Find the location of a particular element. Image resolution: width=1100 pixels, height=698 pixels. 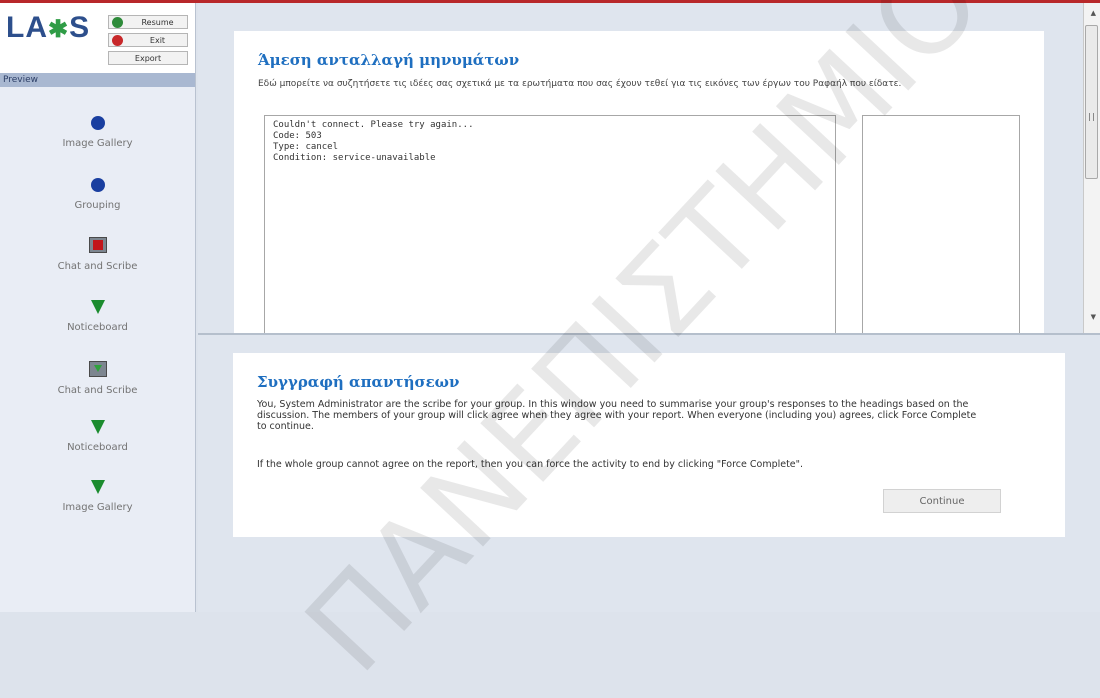

resume-button: Resume is located at coordinates (148, 22).